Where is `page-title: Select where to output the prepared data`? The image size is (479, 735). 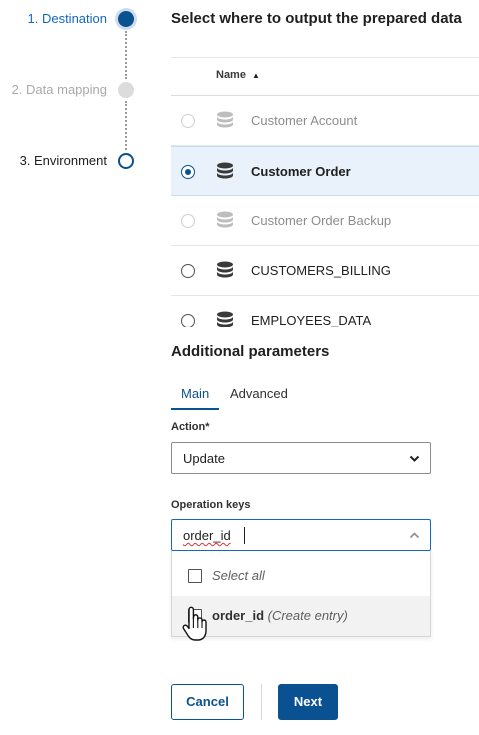 page-title: Select where to output the prepared data is located at coordinates (316, 18).